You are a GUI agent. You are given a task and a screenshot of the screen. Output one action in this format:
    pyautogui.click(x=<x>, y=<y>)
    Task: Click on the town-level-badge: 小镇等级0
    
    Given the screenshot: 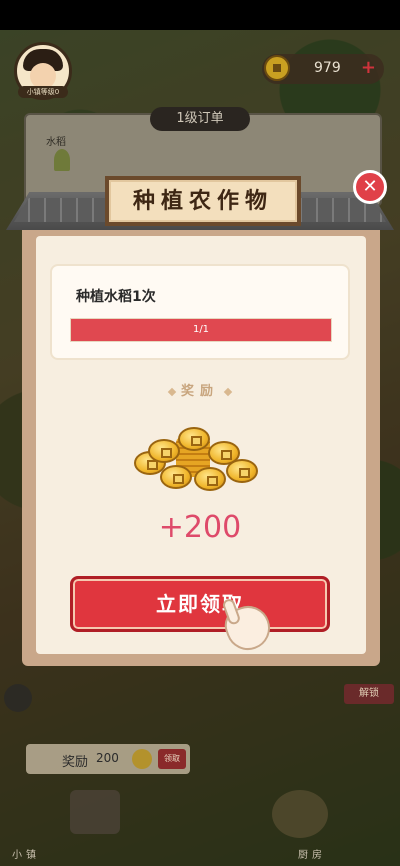 What is the action you would take?
    pyautogui.click(x=43, y=92)
    